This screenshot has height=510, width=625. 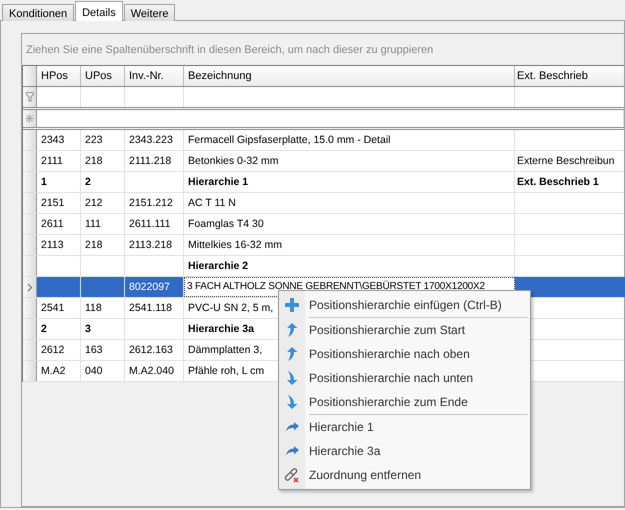 What do you see at coordinates (404, 451) in the screenshot?
I see `menu-item: Hierarchie 3a` at bounding box center [404, 451].